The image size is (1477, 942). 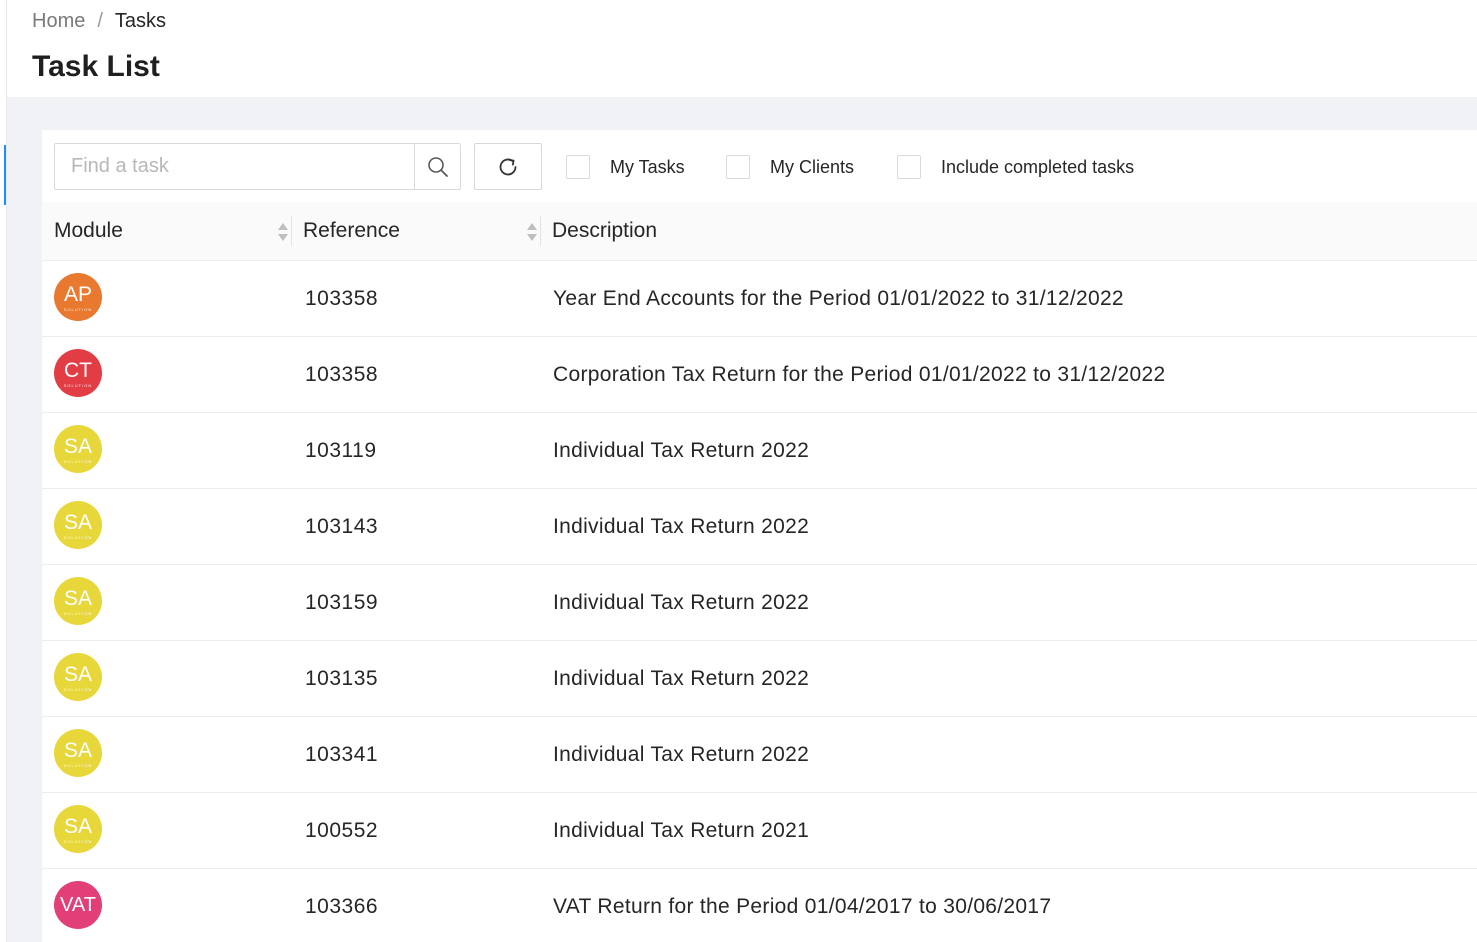 I want to click on module-badge-icon: VAT, so click(x=78, y=905).